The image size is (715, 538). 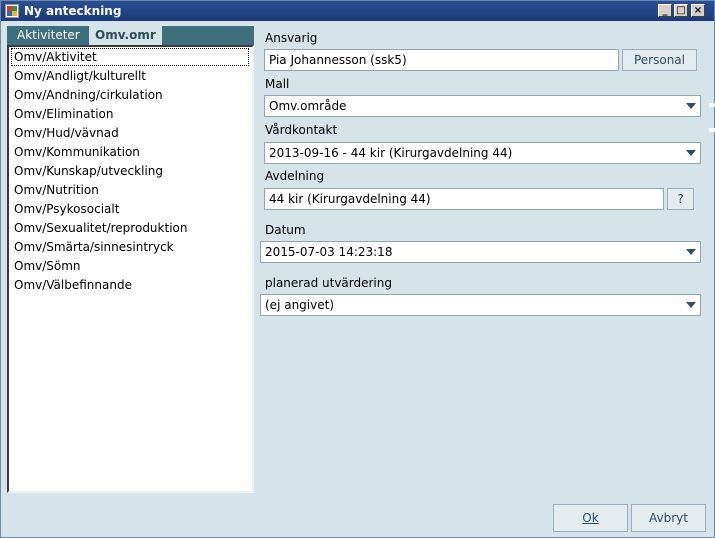 I want to click on ok-label: Ok, so click(x=590, y=518).